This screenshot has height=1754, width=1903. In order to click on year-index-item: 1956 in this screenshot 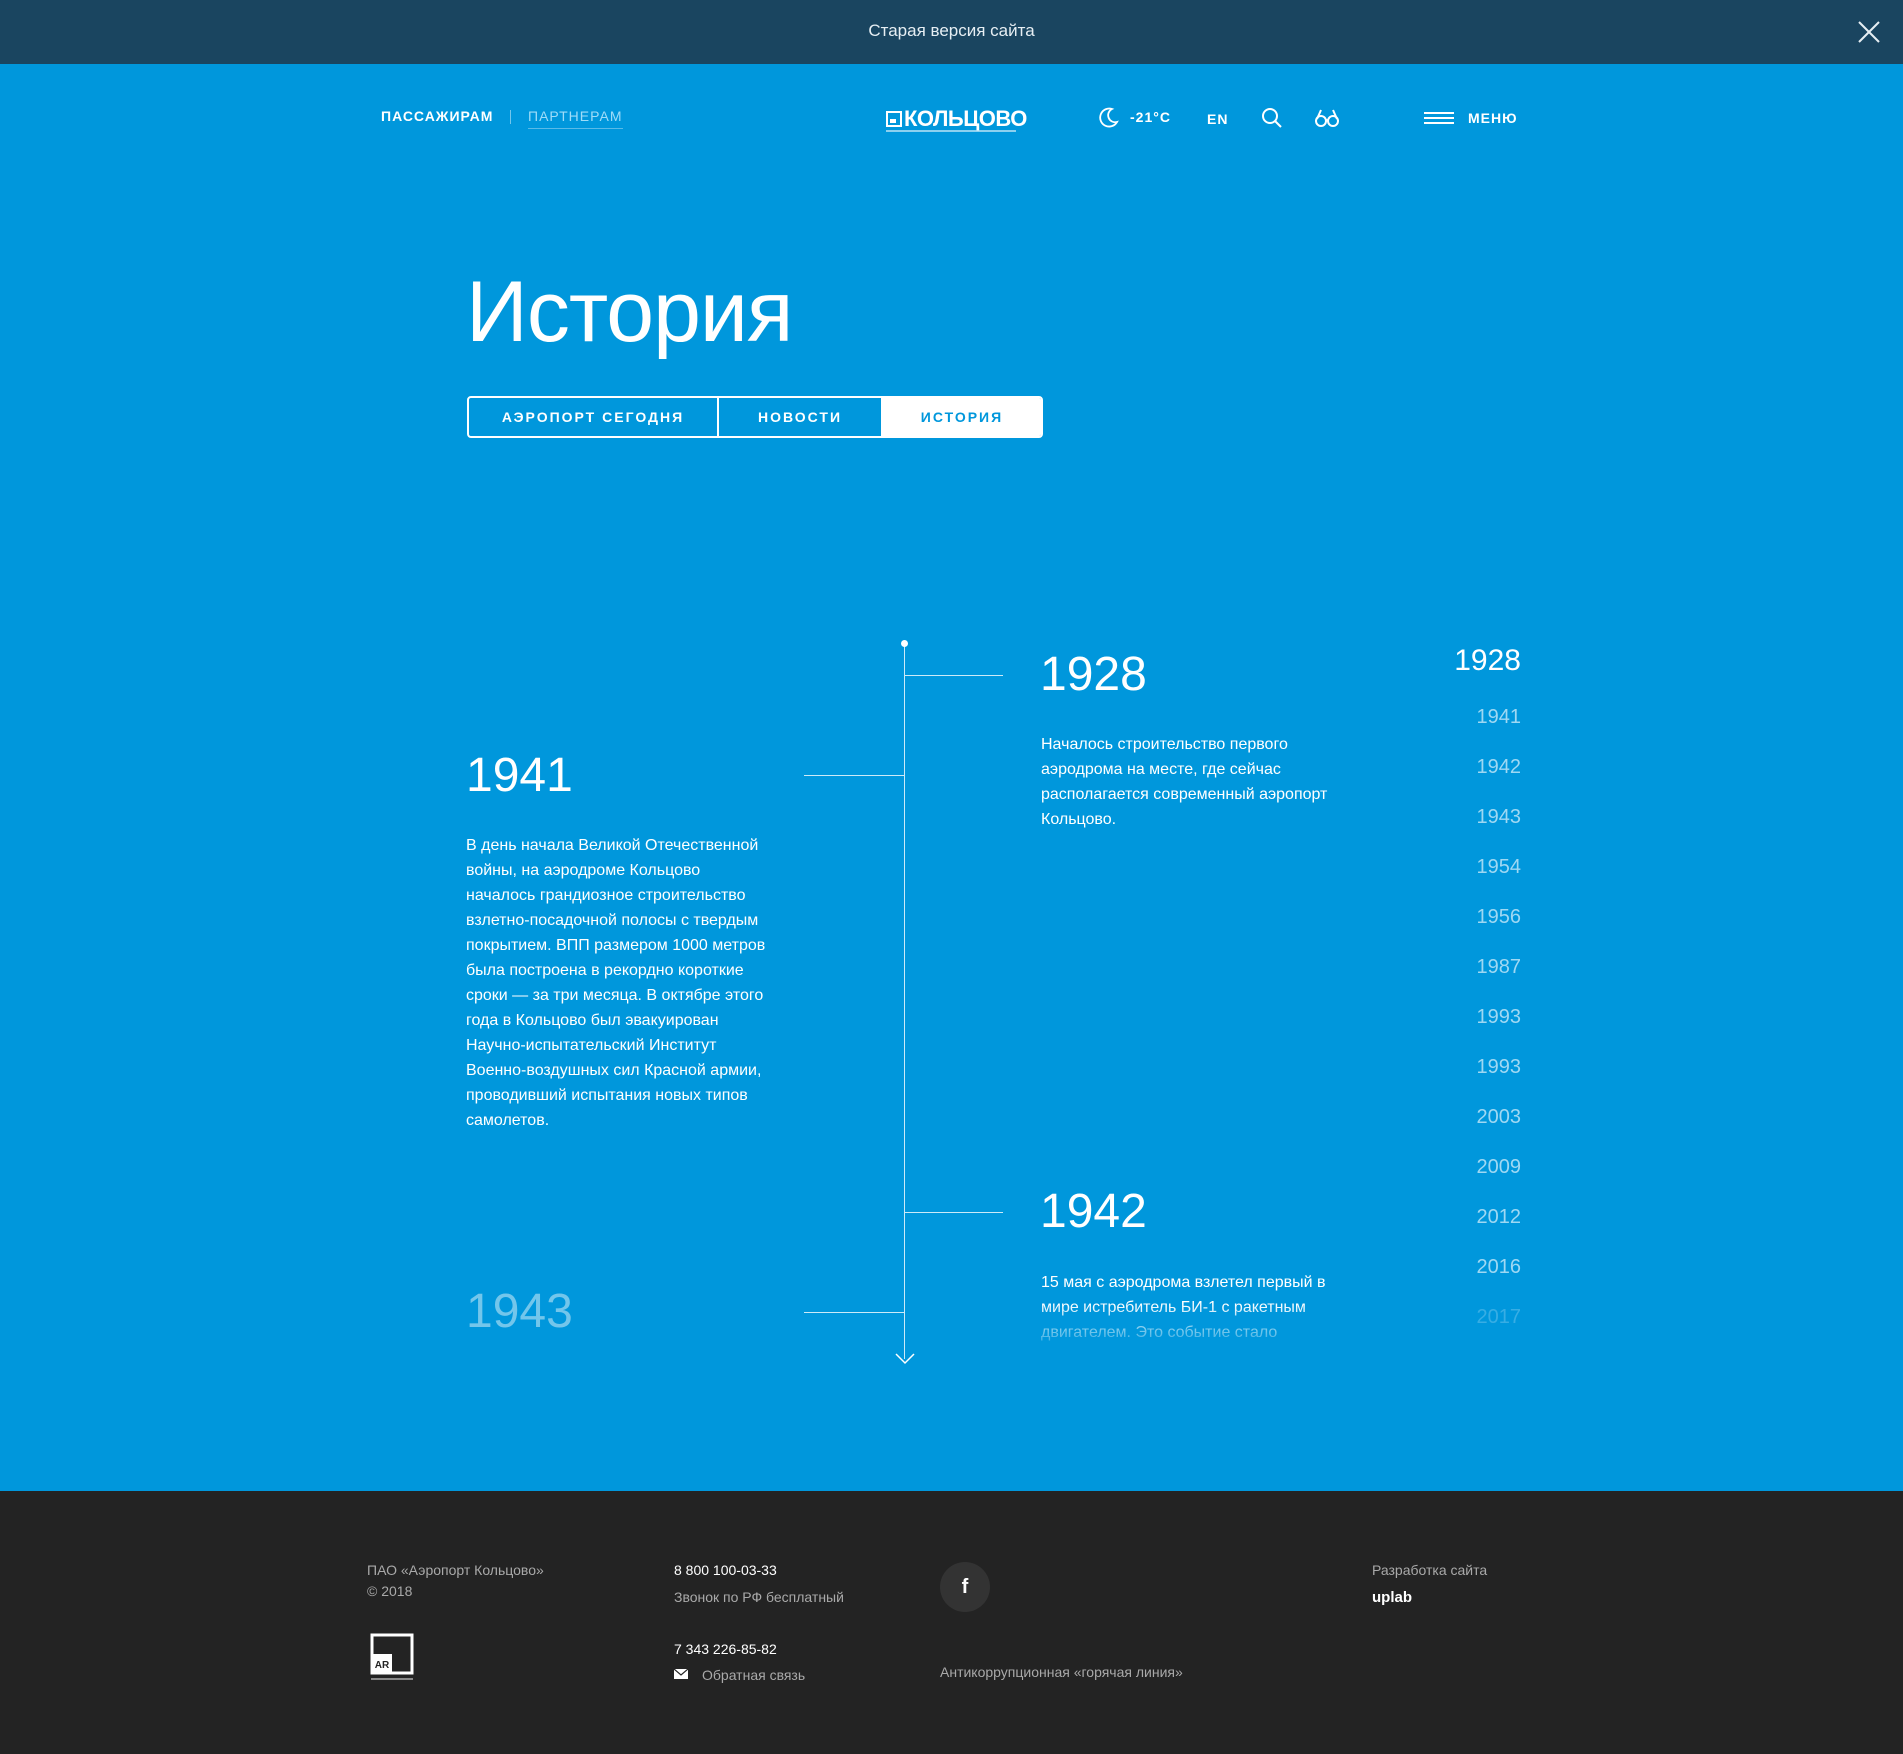, I will do `click(1499, 917)`.